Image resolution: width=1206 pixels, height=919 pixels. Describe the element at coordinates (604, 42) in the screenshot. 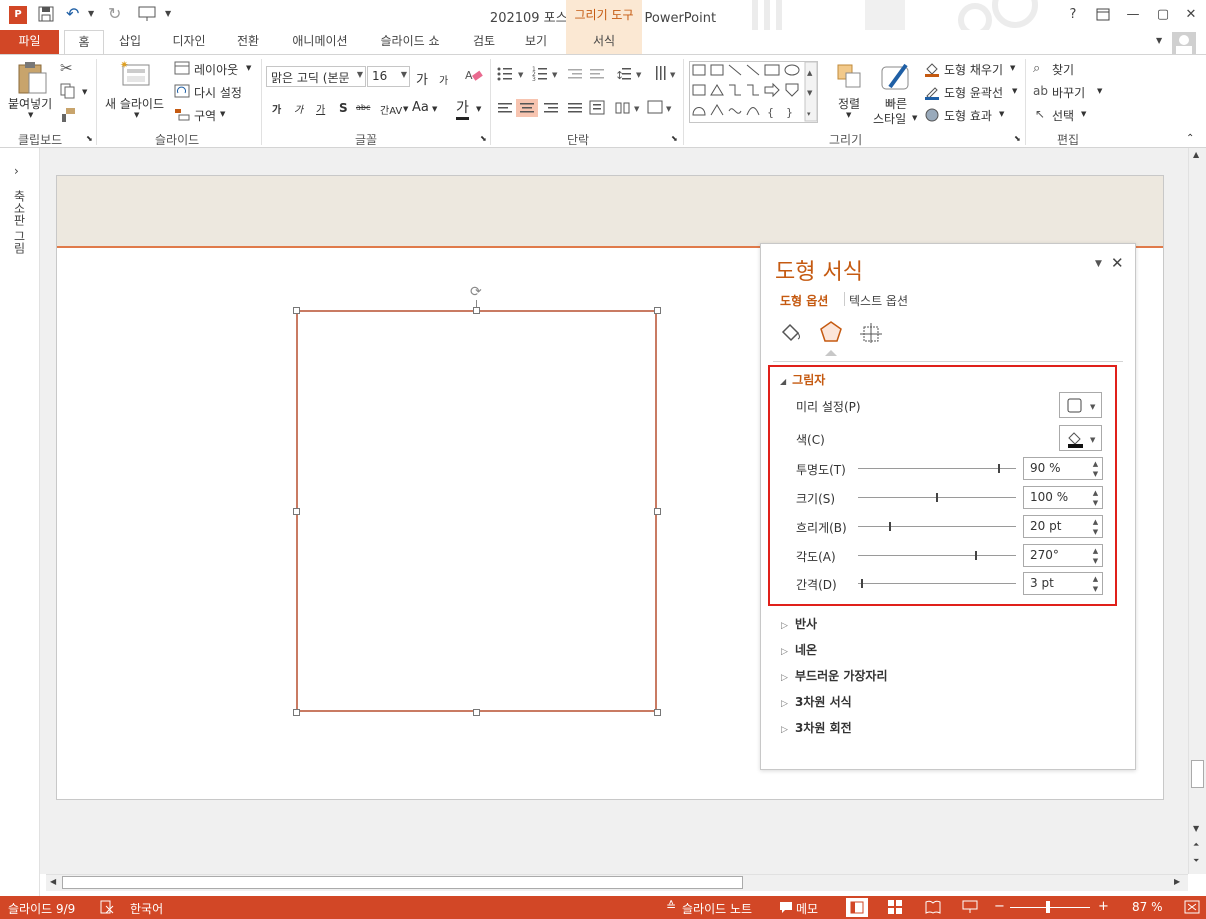

I see `tab-format: 서식` at that location.